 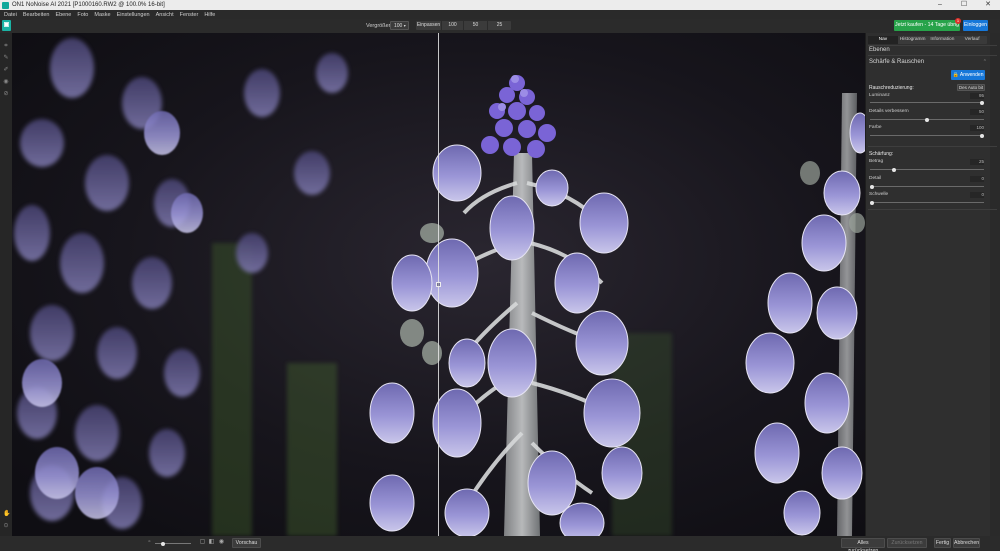 What do you see at coordinates (211, 542) in the screenshot?
I see `compare-view-icon: ◧` at bounding box center [211, 542].